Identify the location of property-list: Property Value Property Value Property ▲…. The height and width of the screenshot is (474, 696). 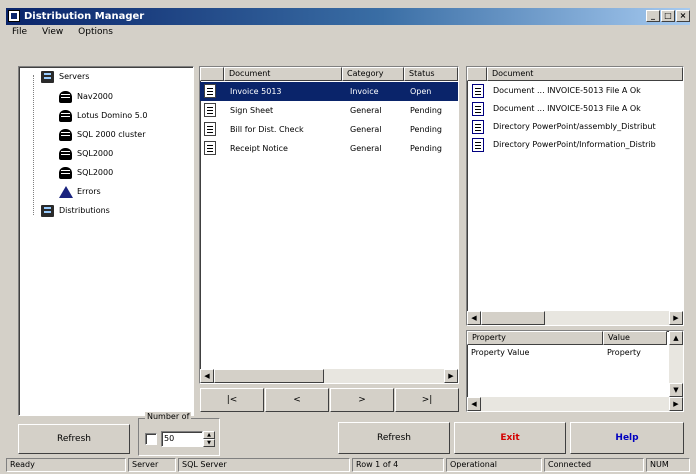
(575, 371).